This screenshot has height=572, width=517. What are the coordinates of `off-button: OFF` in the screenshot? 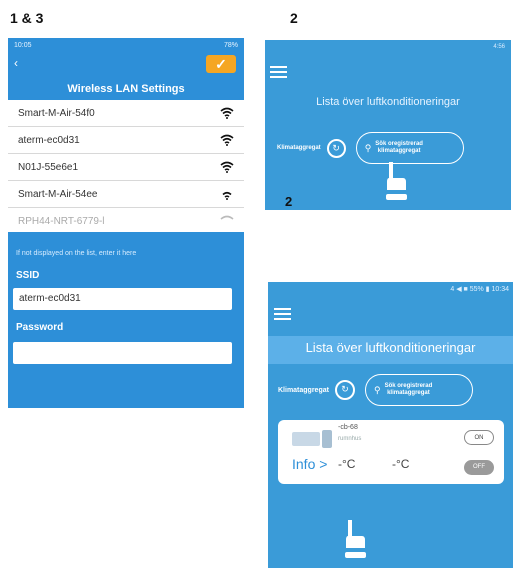 It's located at (479, 467).